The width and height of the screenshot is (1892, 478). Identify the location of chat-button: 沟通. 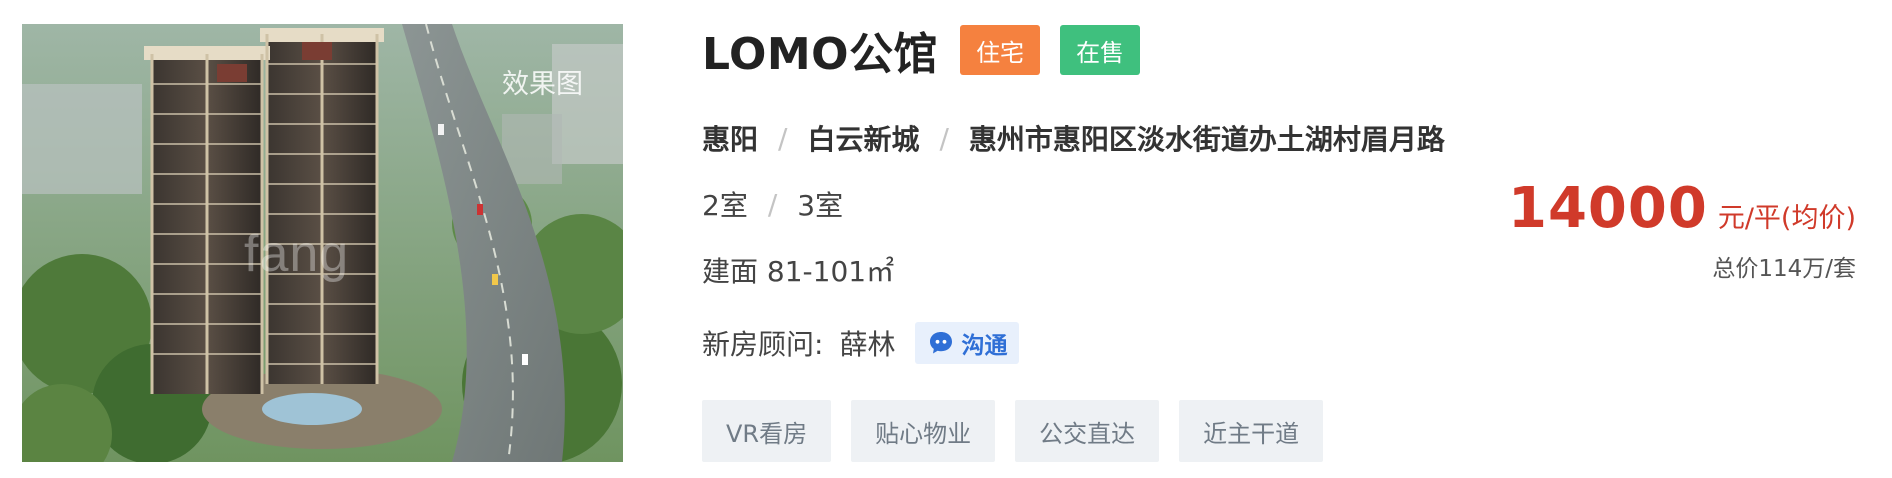
(967, 343).